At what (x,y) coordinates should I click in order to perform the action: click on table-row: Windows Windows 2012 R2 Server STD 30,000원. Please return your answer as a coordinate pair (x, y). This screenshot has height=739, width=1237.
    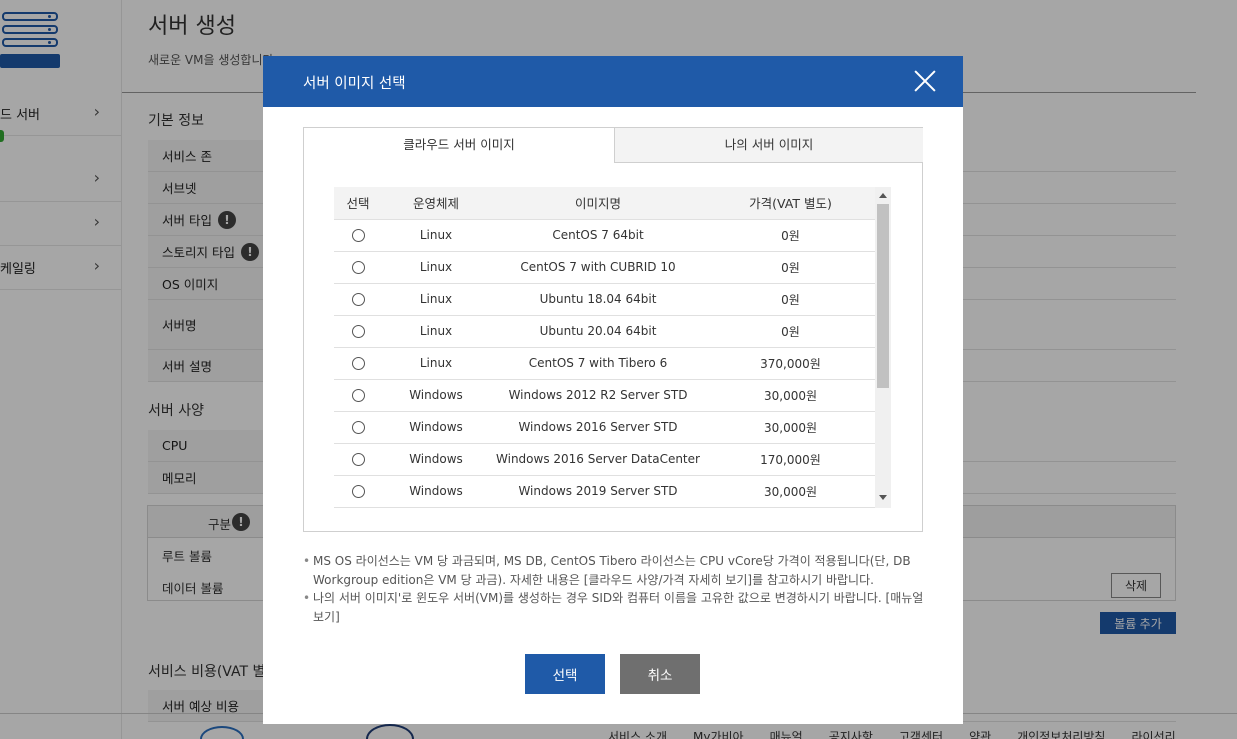
    Looking at the image, I should click on (604, 395).